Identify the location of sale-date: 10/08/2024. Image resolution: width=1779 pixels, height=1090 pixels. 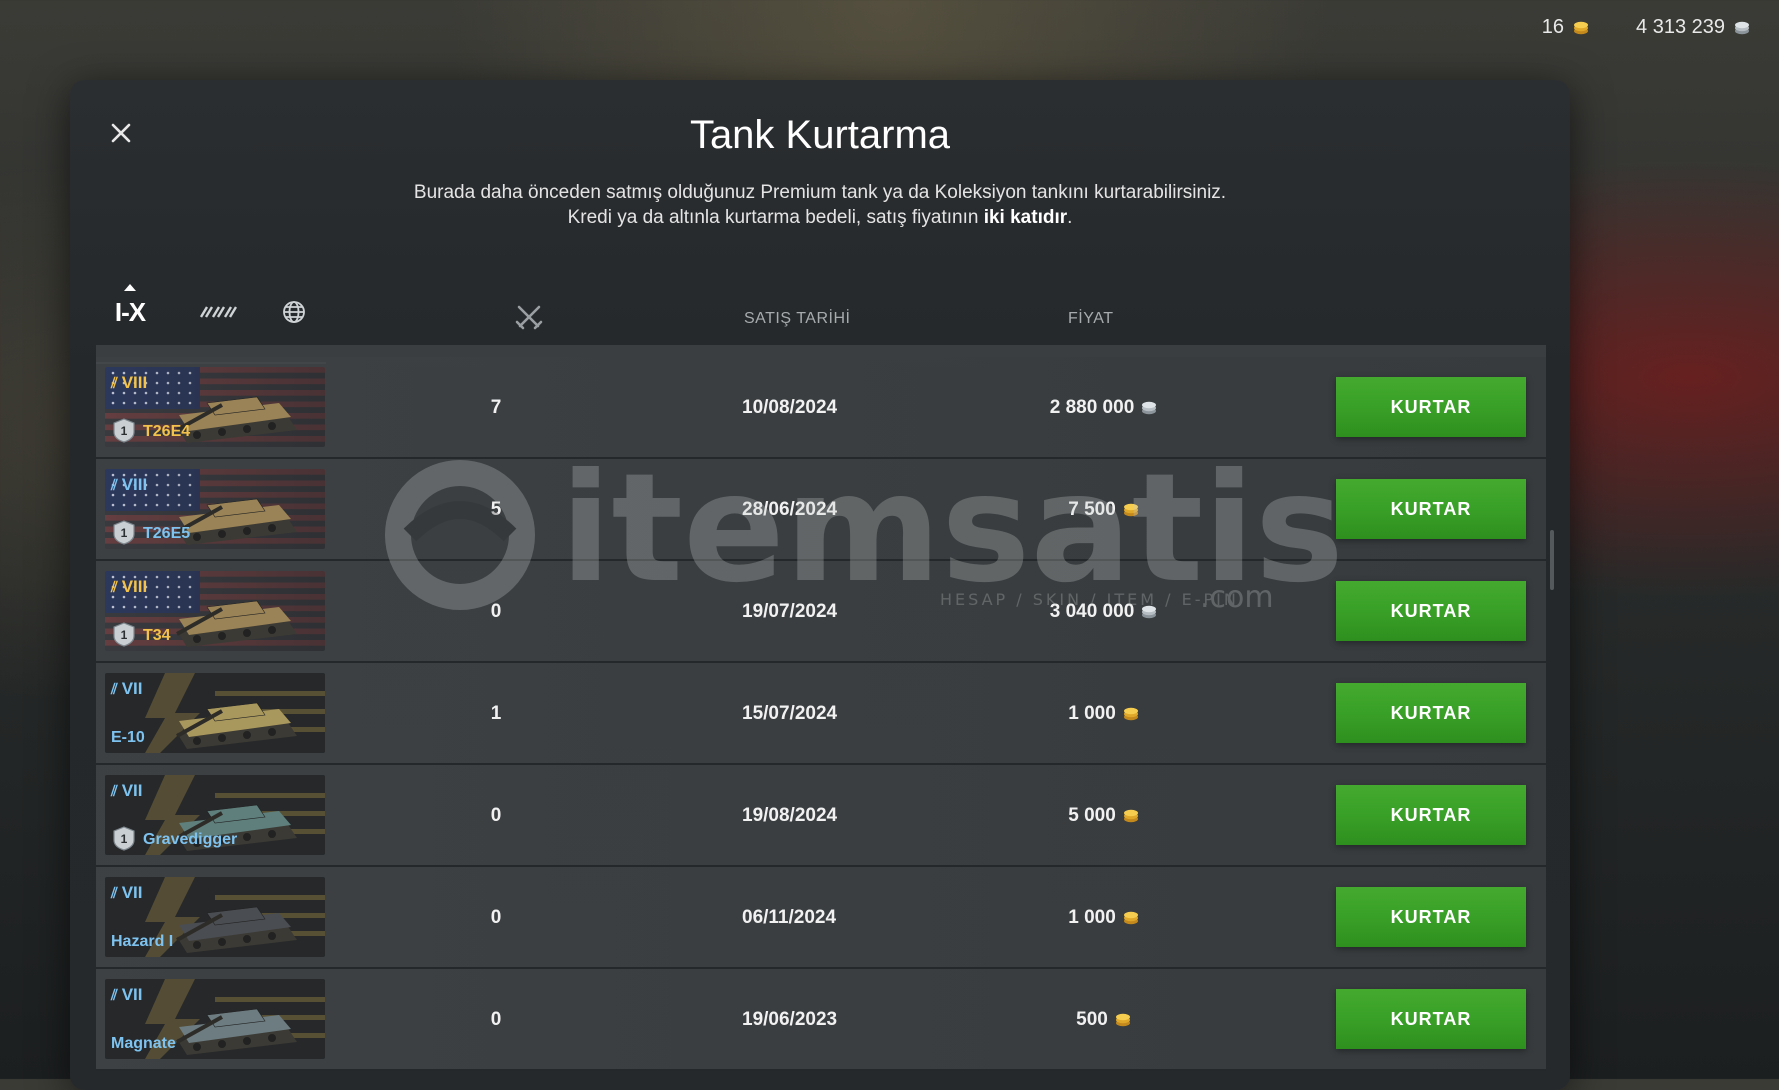
(790, 407).